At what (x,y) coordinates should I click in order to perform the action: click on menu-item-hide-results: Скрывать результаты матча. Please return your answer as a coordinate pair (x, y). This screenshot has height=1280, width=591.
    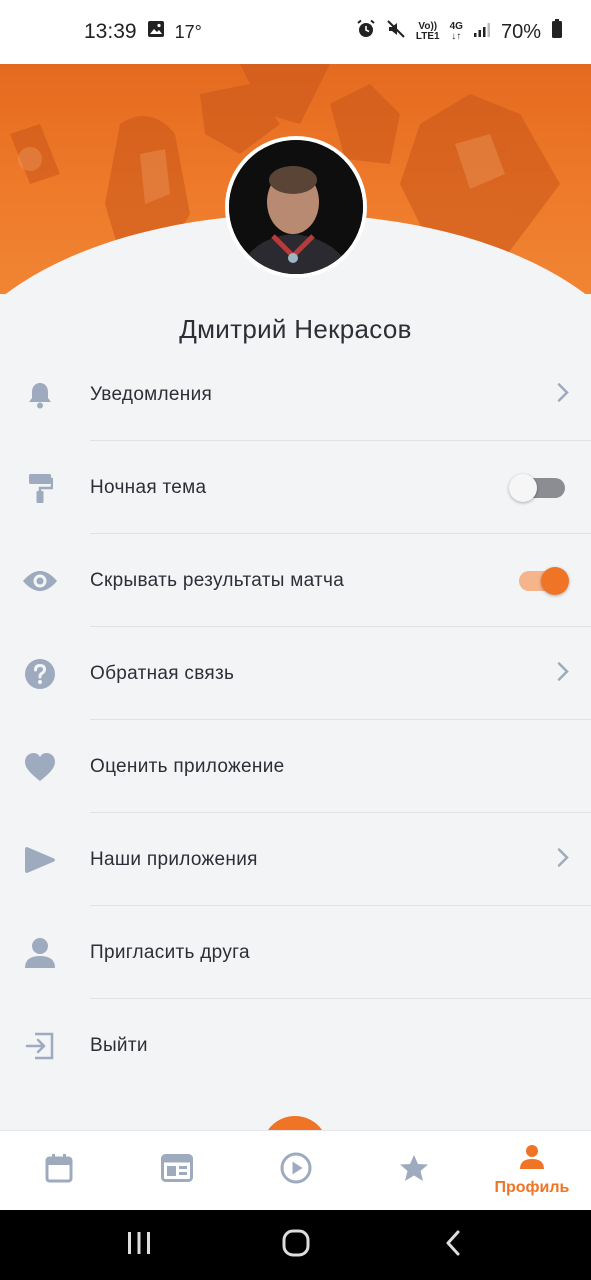
    Looking at the image, I should click on (295, 580).